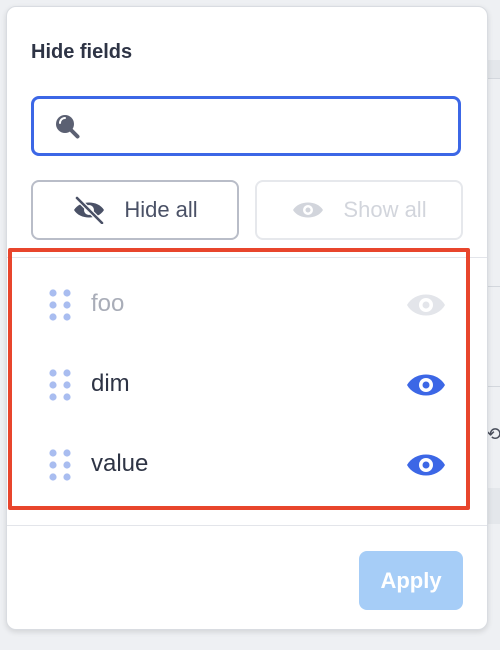 This screenshot has width=500, height=650. I want to click on field-label: dim, so click(110, 383).